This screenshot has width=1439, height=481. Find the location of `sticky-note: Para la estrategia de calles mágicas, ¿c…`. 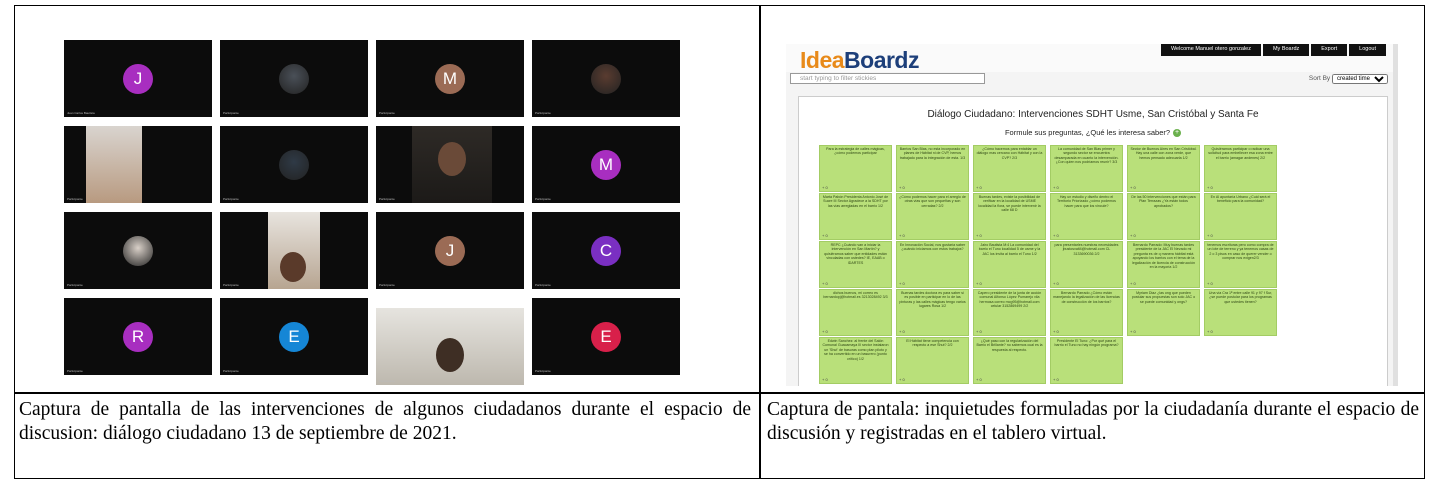

sticky-note: Para la estrategia de calles mágicas, ¿c… is located at coordinates (855, 168).